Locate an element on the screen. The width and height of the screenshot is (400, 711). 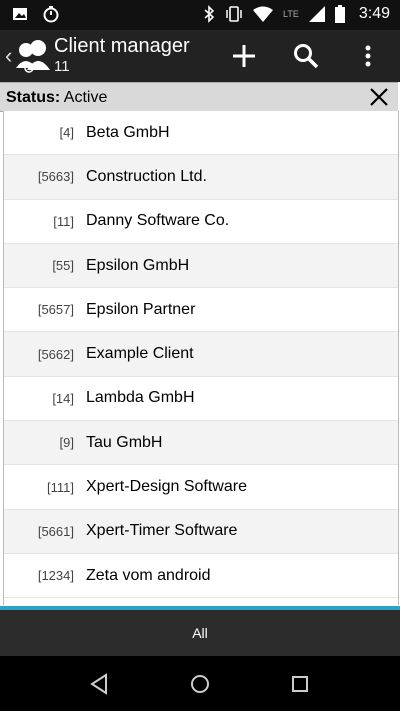
client-name: Xpert-Timer Software is located at coordinates (162, 531).